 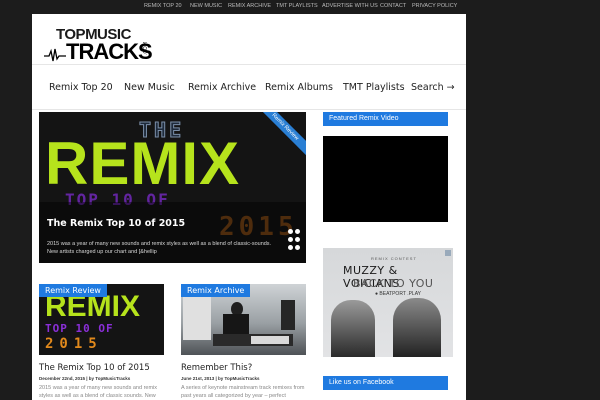 What do you see at coordinates (74, 344) in the screenshot?
I see `card-art-year: 2015` at bounding box center [74, 344].